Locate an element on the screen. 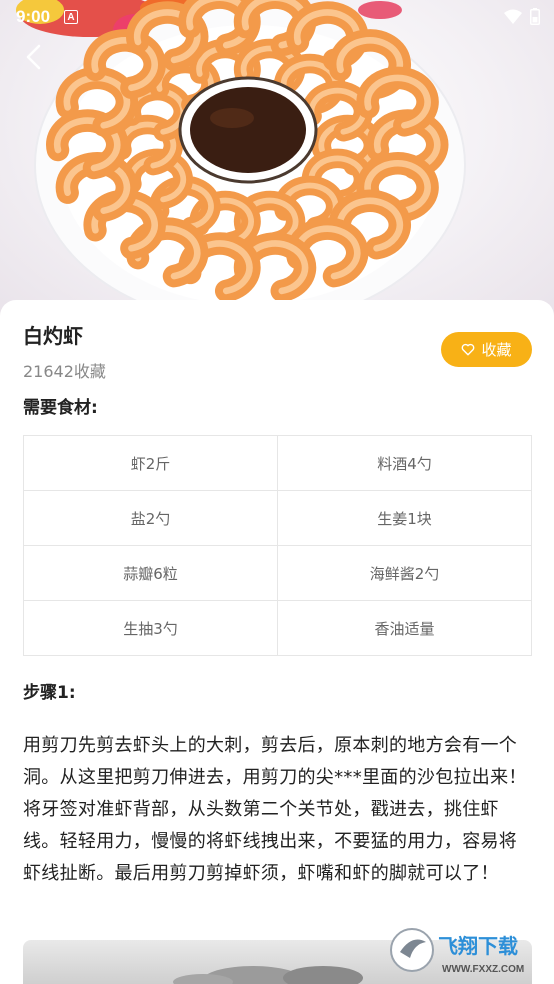 This screenshot has height=984, width=554. ingredients-heading: 需要食材: is located at coordinates (60, 408).